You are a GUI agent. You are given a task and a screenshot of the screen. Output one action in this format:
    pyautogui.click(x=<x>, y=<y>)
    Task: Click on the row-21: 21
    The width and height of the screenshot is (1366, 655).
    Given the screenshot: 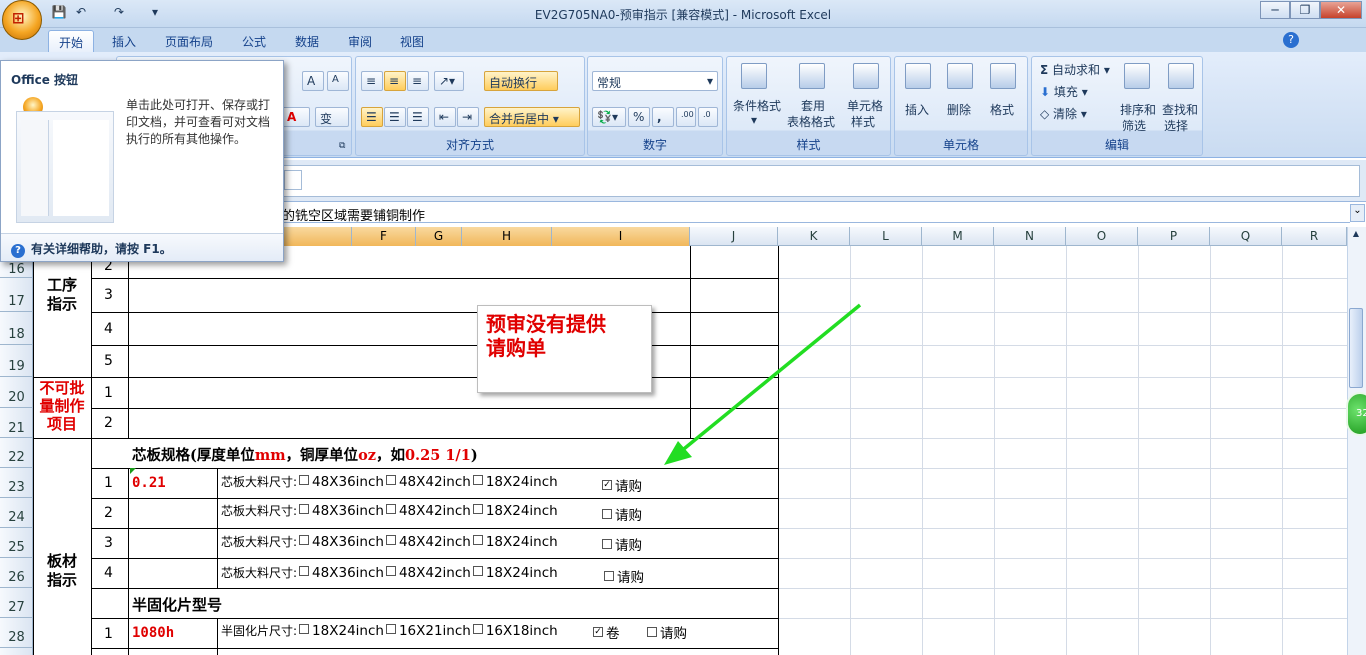 What is the action you would take?
    pyautogui.click(x=16, y=423)
    